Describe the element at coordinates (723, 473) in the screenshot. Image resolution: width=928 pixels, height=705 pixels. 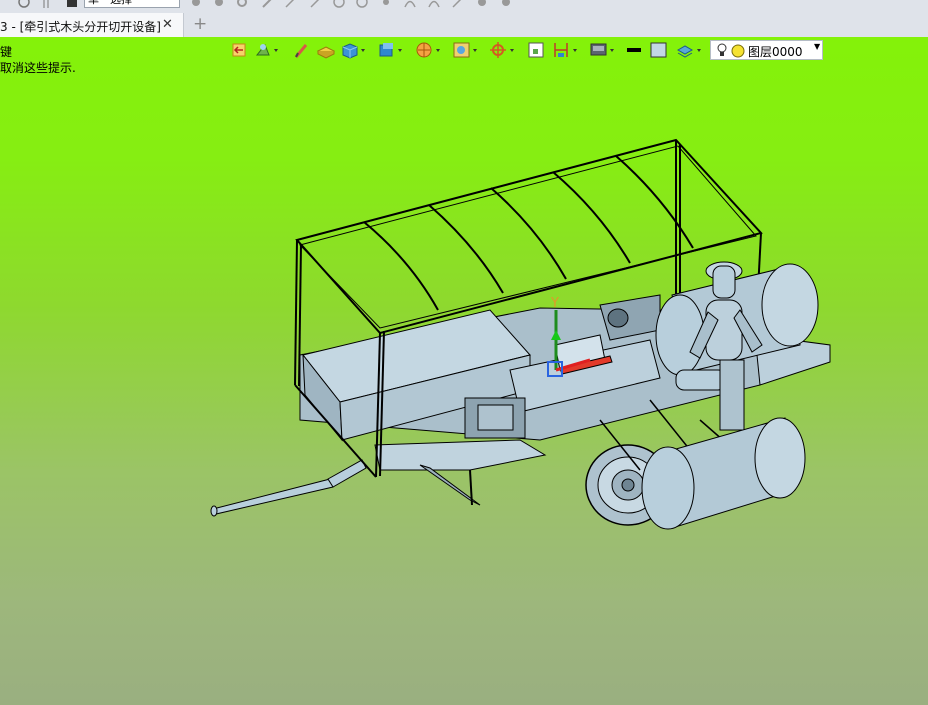
I see `lower-log` at that location.